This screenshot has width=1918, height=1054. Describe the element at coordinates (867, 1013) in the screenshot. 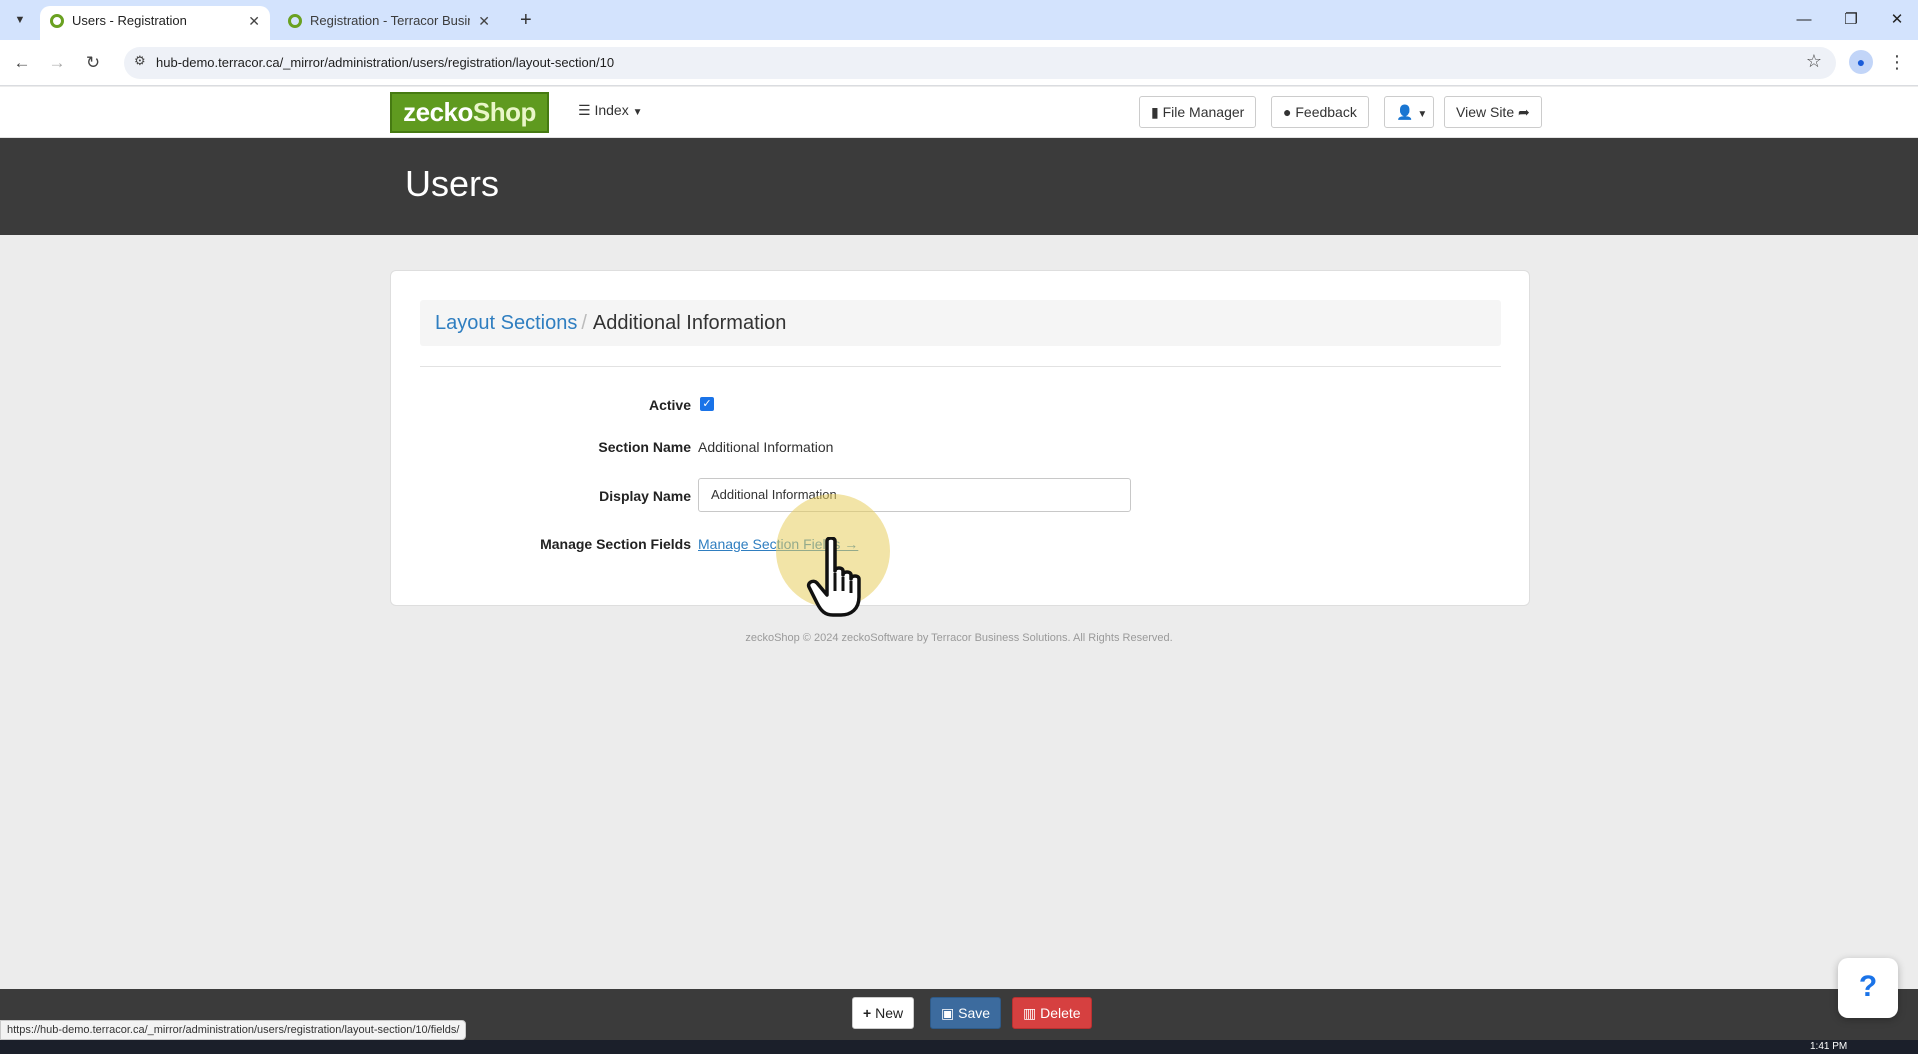

I see `plus-icon: +` at that location.